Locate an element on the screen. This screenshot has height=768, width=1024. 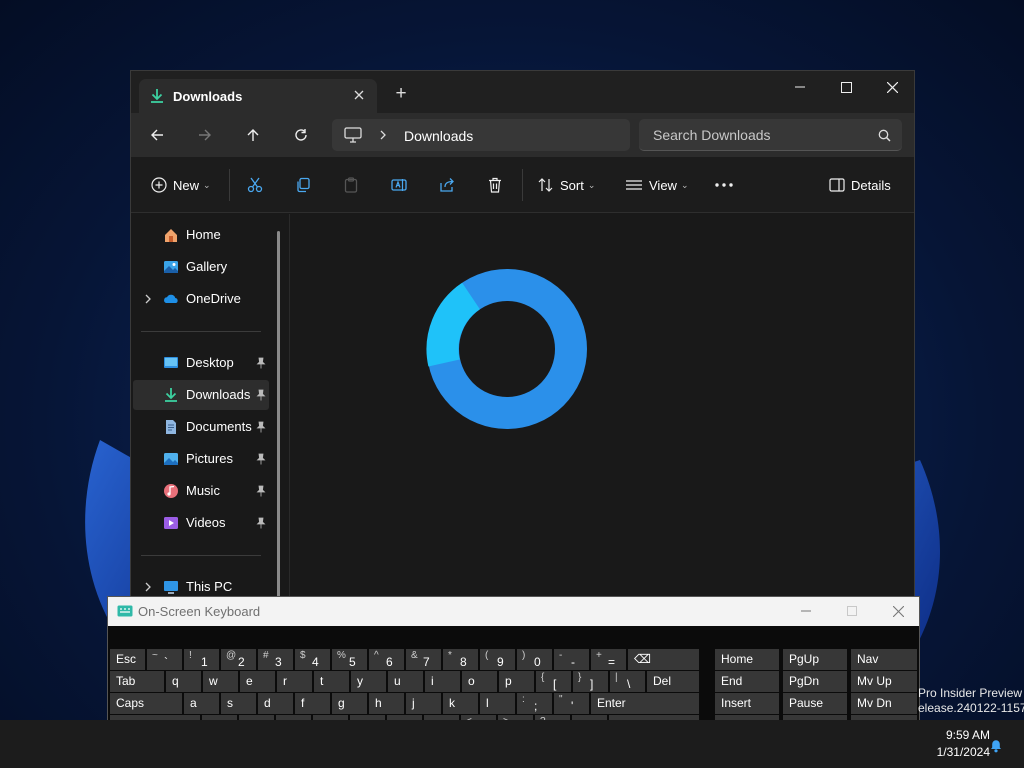
sidebar-item-downloads: Downloads is located at coordinates (201, 395).